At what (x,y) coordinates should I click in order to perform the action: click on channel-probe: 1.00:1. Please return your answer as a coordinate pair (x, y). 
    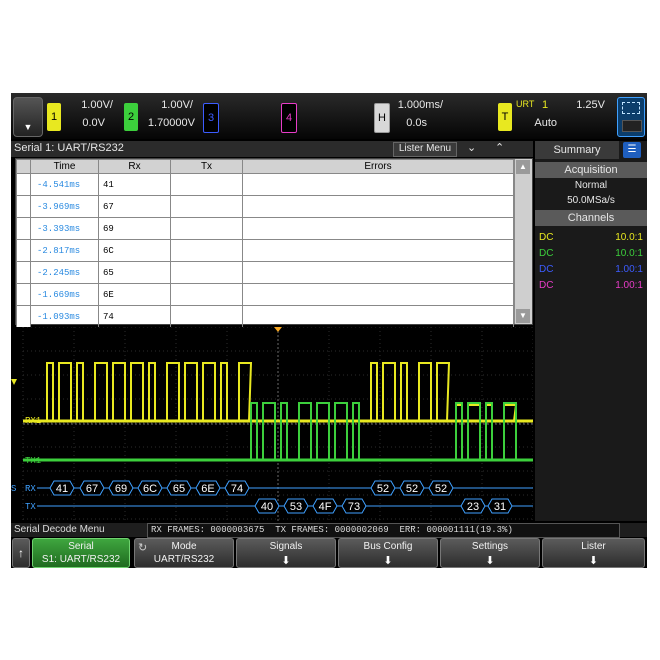
    Looking at the image, I should click on (629, 285).